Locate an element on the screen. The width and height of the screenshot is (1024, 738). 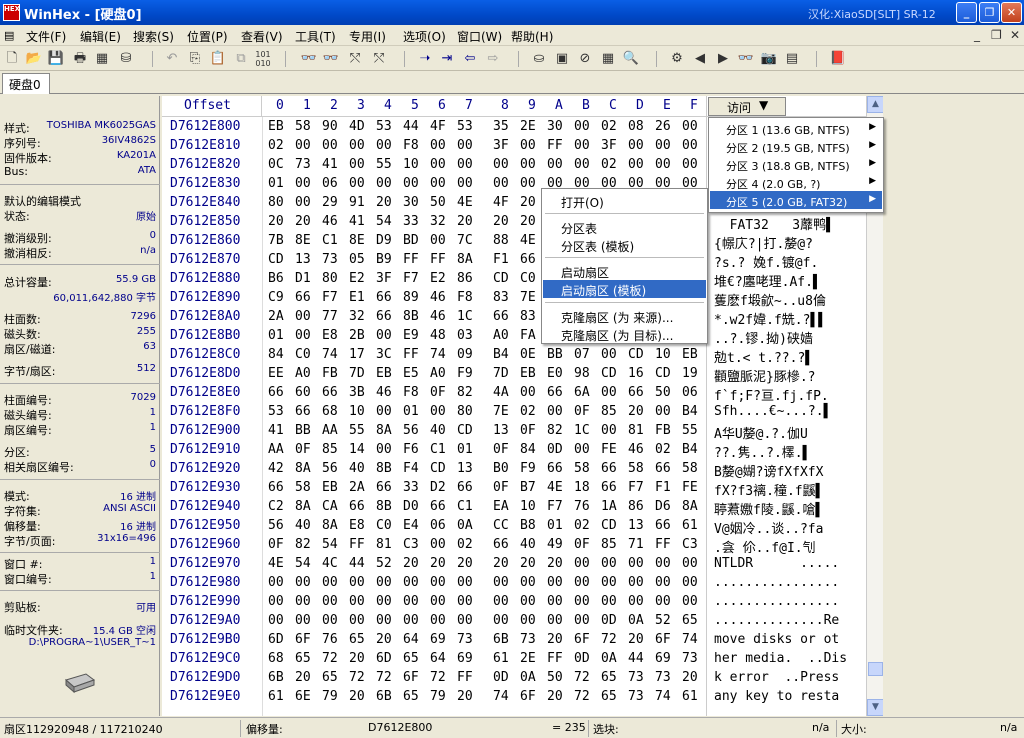
hex-byte: 6B is located at coordinates (501, 639).